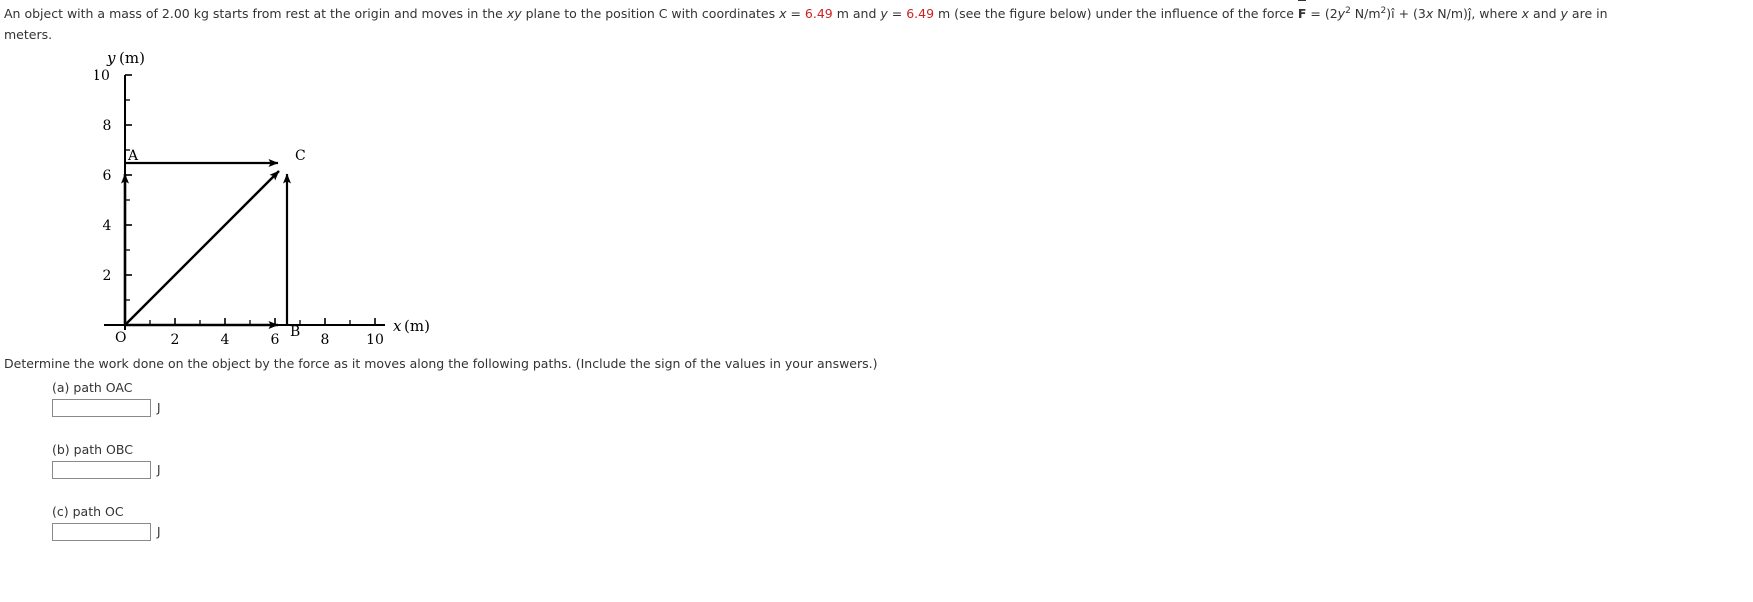 This screenshot has width=1753, height=602. Describe the element at coordinates (120, 338) in the screenshot. I see `origin-label: O` at that location.